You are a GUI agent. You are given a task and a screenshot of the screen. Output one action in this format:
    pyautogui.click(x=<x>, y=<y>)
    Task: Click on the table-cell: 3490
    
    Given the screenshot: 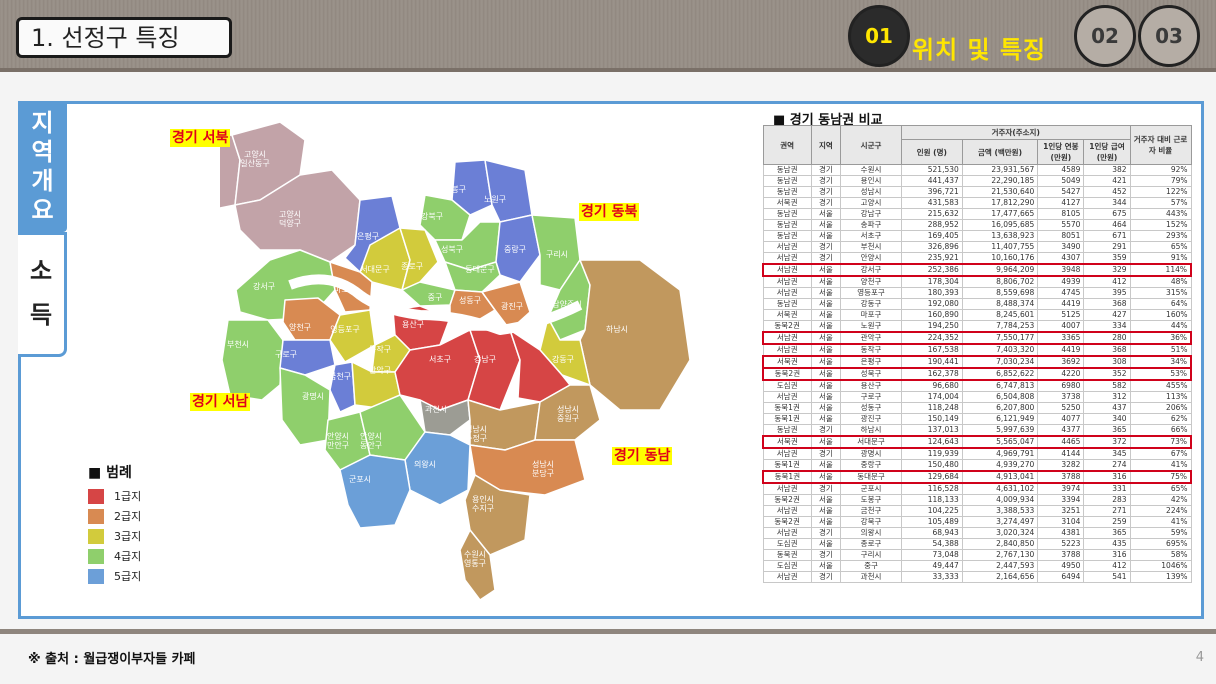 What is the action you would take?
    pyautogui.click(x=1061, y=247)
    